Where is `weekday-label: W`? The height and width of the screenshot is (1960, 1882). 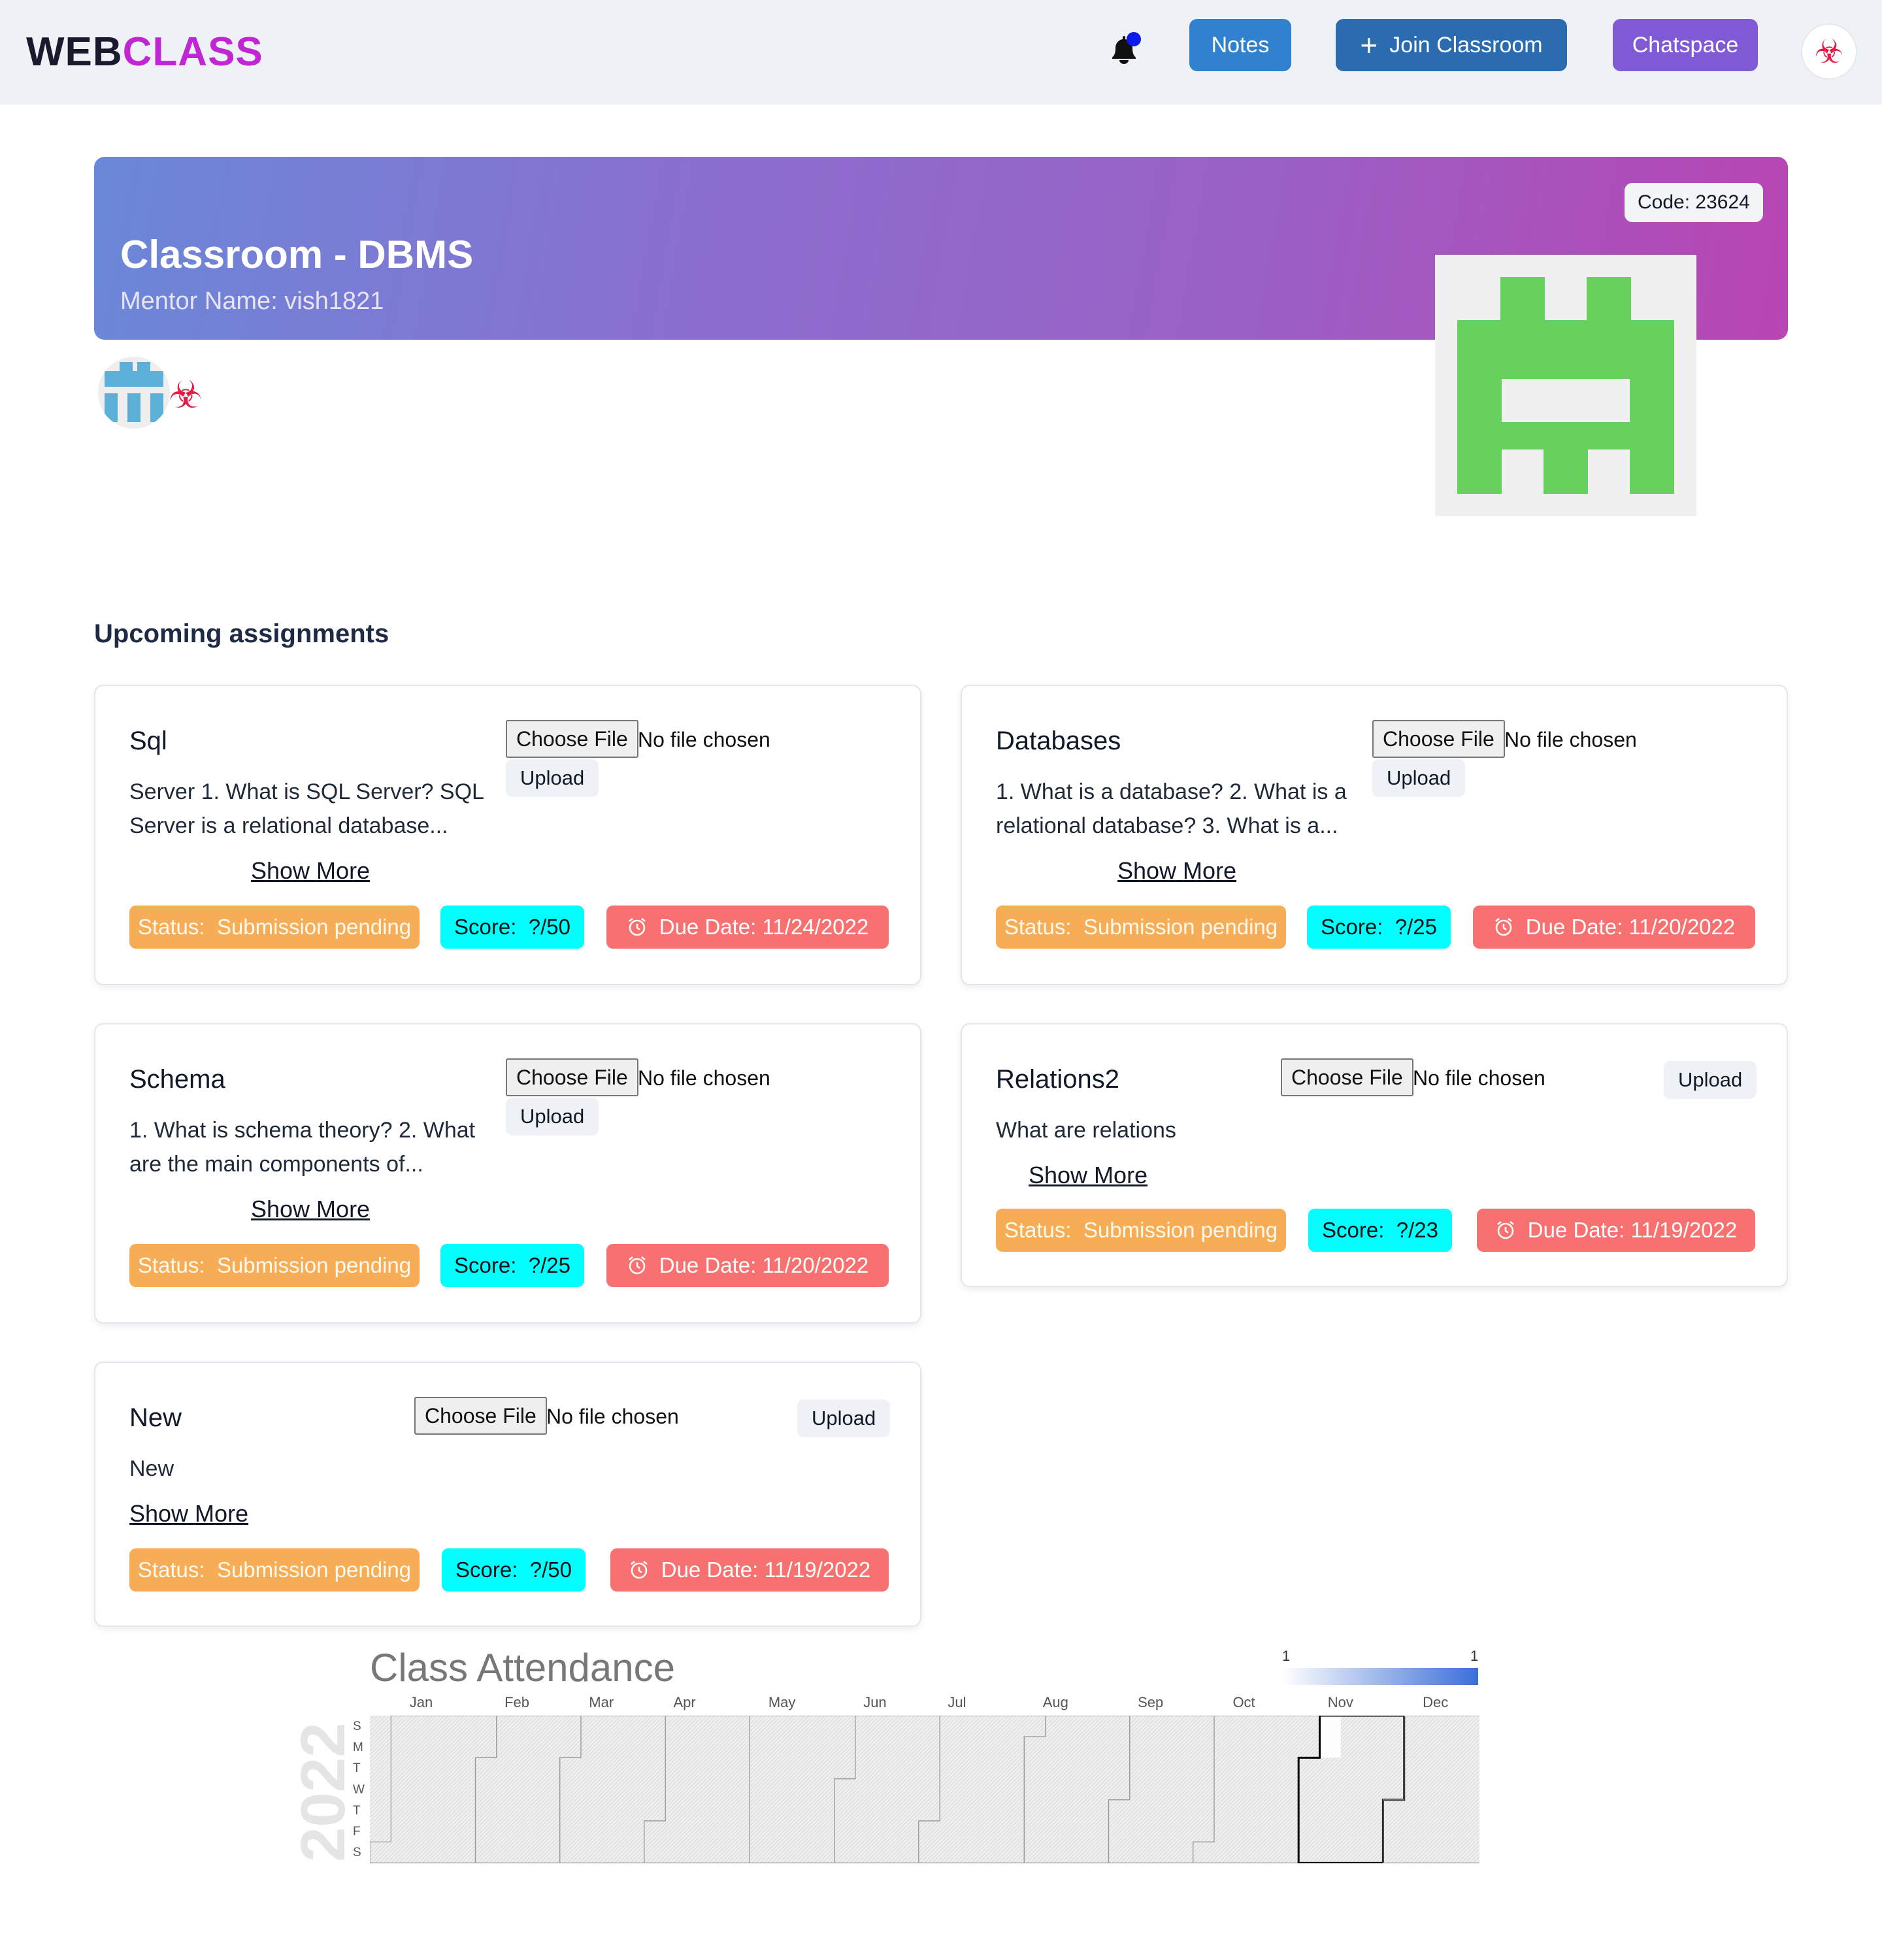
weekday-label: W is located at coordinates (359, 1789).